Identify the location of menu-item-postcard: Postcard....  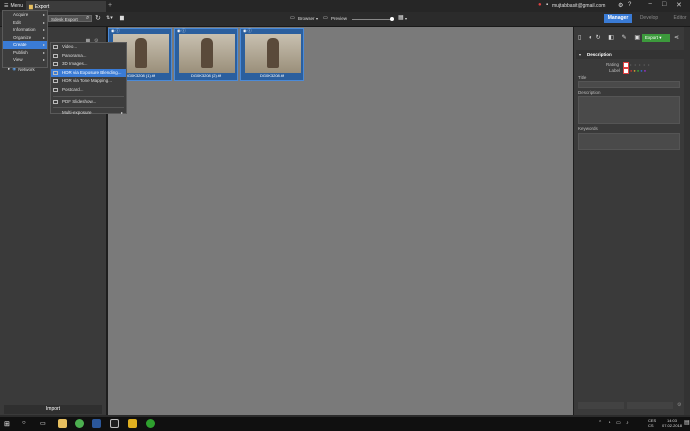
(88, 90).